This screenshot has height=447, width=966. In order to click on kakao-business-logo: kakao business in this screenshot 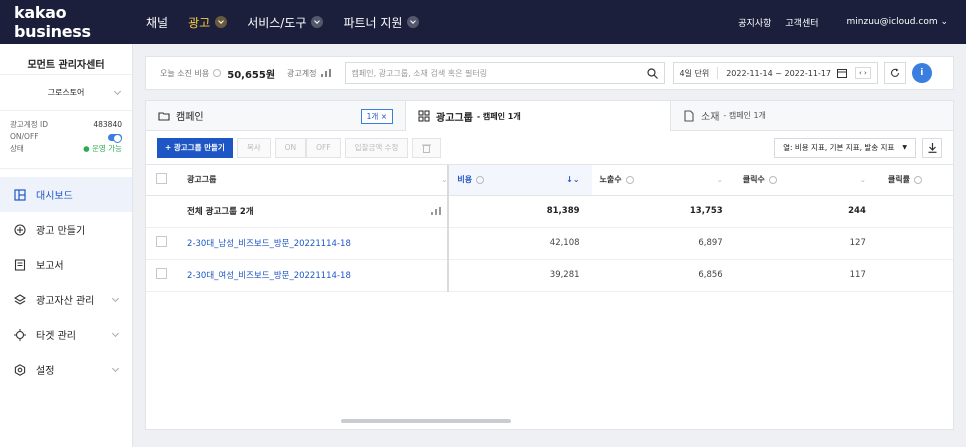, I will do `click(73, 22)`.